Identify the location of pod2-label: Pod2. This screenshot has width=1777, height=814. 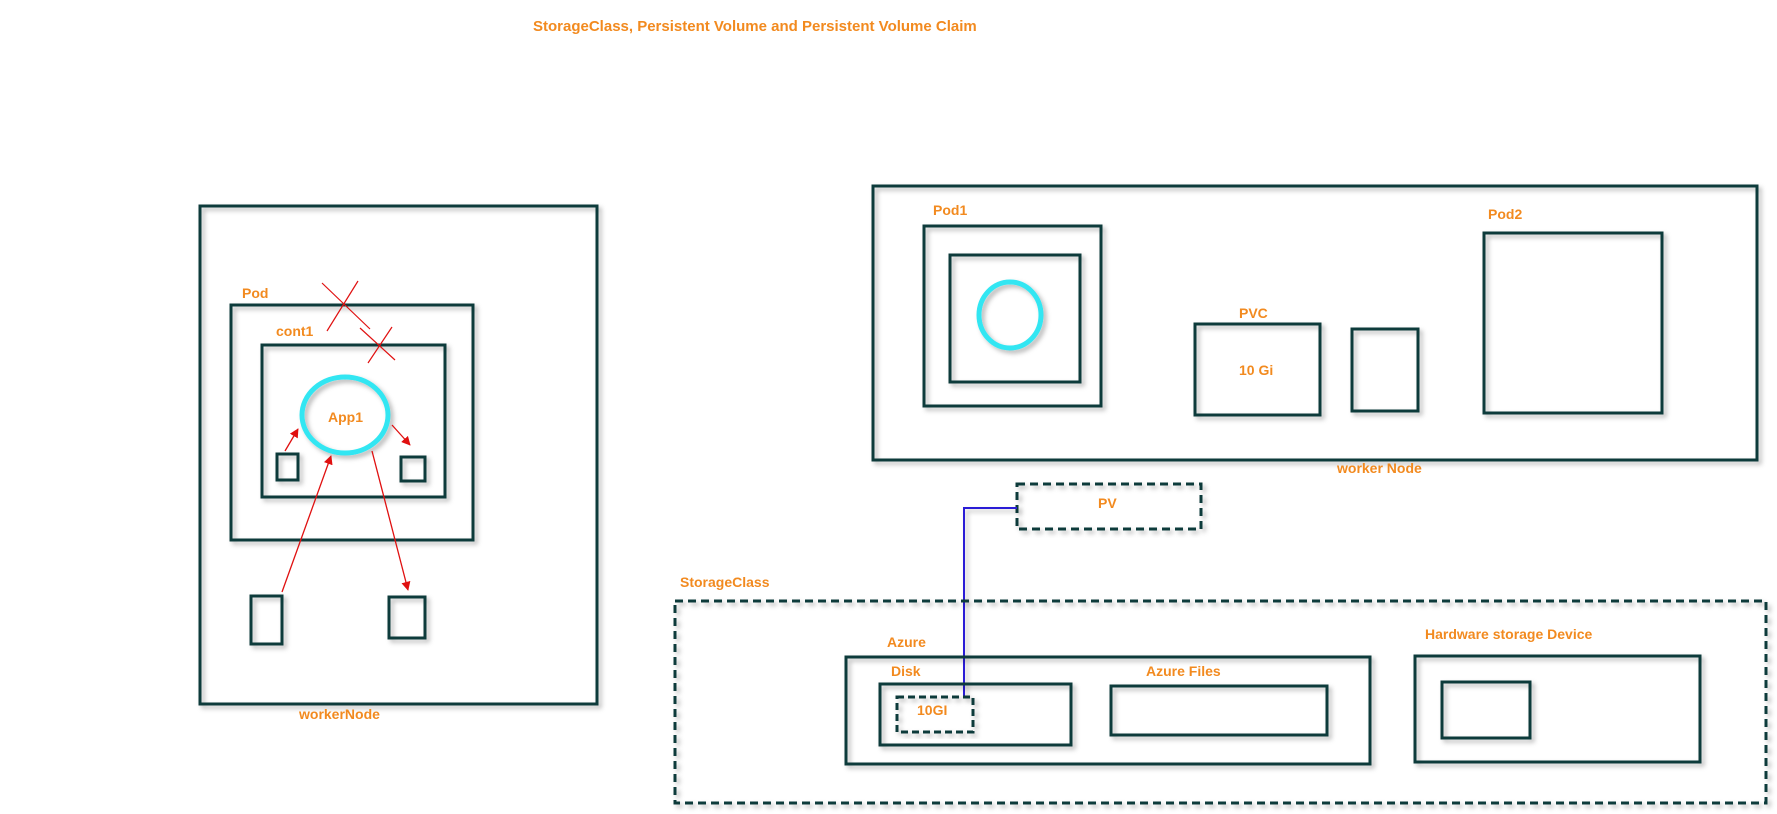
(1505, 214).